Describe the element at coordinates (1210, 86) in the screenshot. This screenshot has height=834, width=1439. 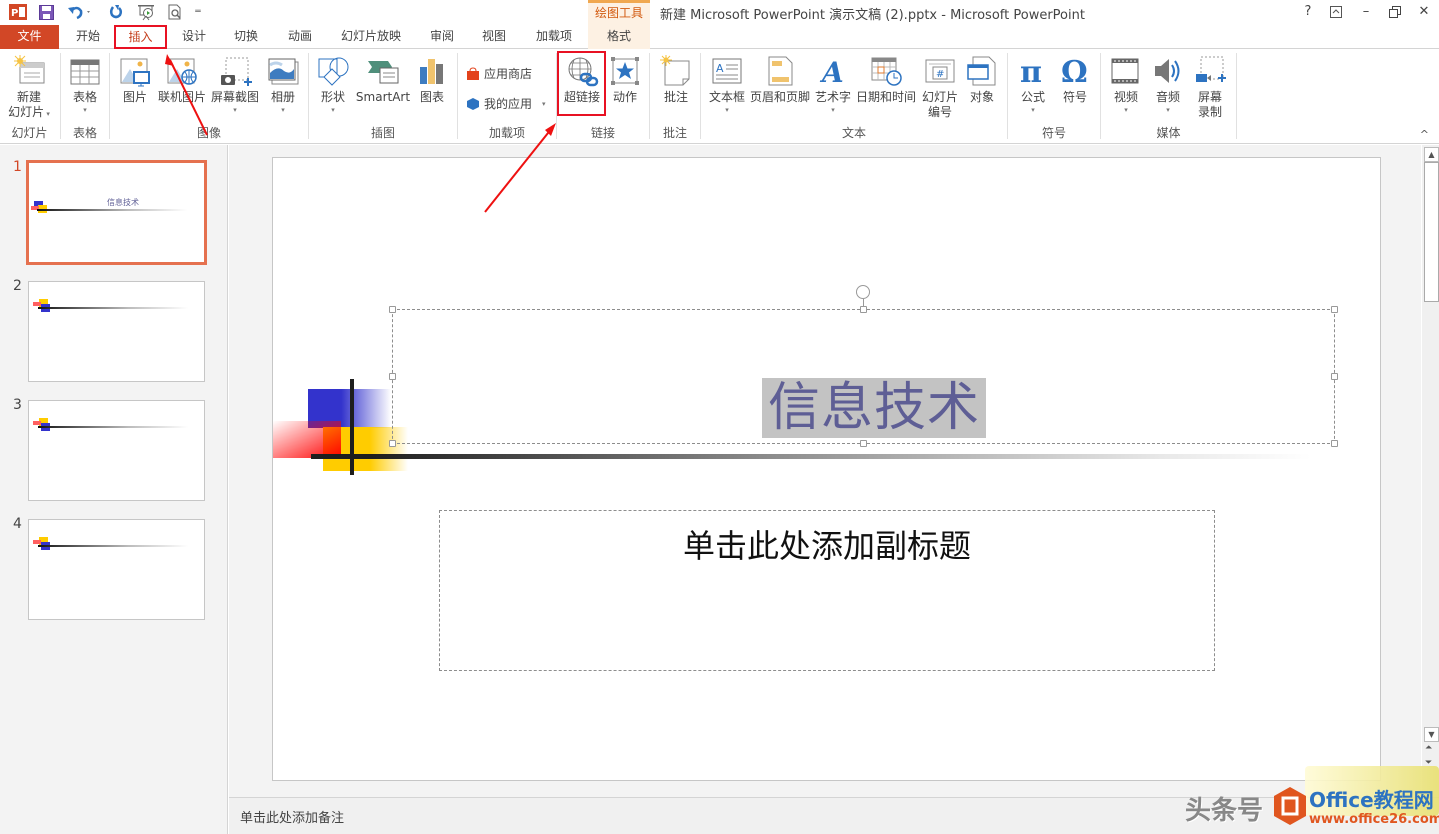
I see `screen-recording-button: 屏幕 录制` at that location.